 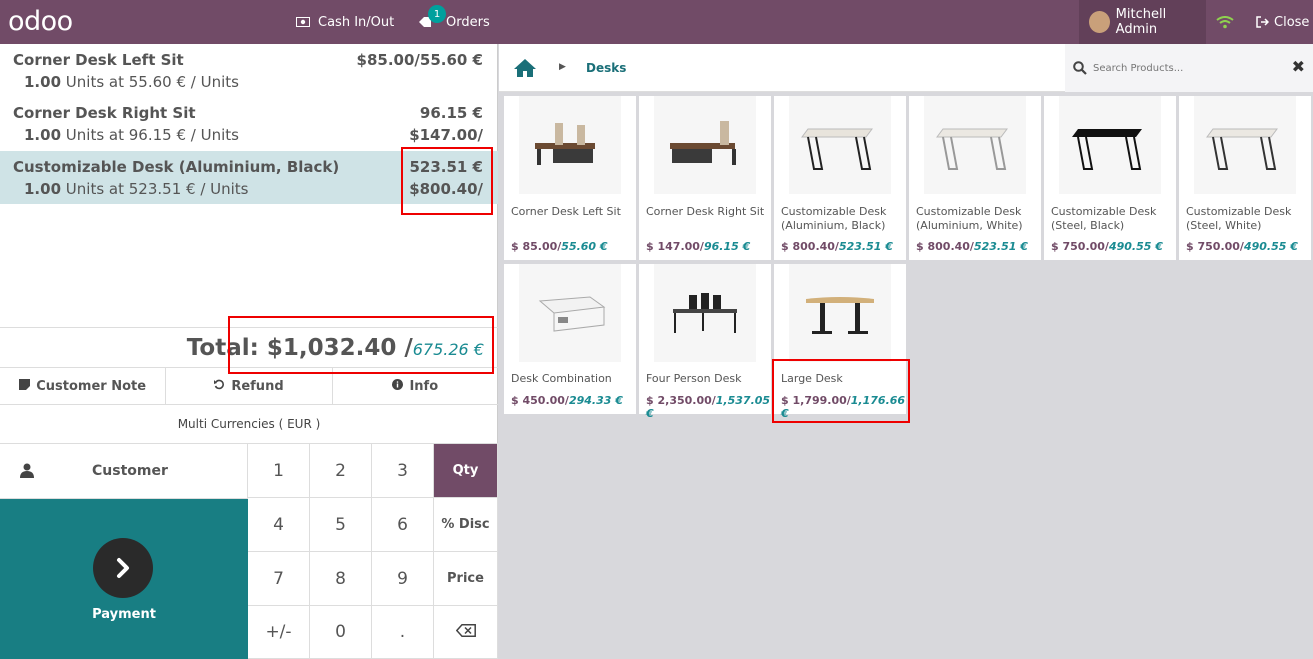 What do you see at coordinates (705, 211) in the screenshot?
I see `product-name: Corner Desk Right Sit` at bounding box center [705, 211].